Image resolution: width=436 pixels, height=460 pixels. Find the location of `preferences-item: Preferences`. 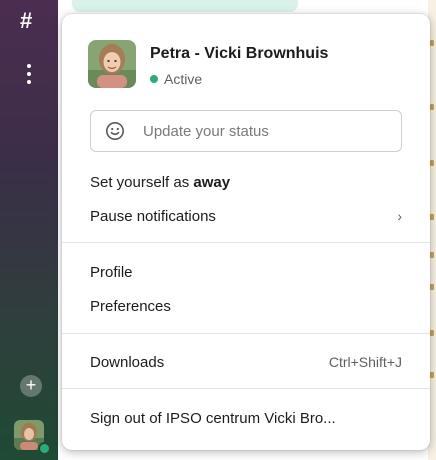

preferences-item: Preferences is located at coordinates (246, 306).